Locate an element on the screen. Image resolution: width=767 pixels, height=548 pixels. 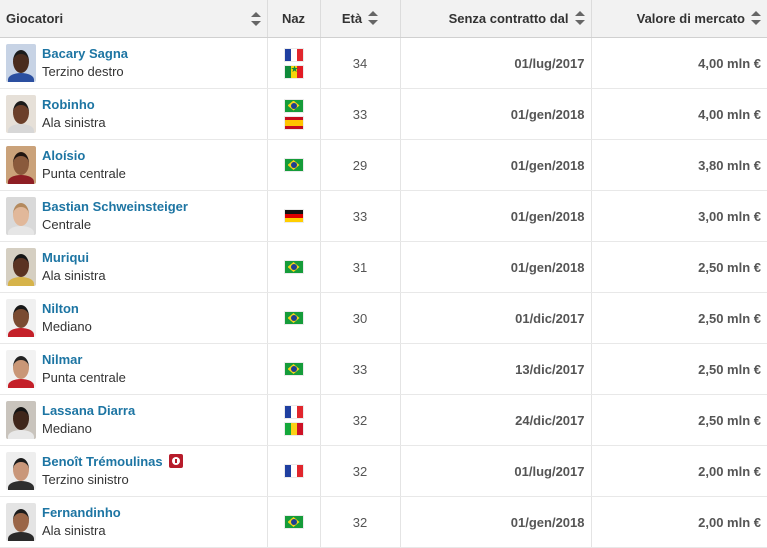
player-cell: Bacary Sagna Terzino destro is located at coordinates (134, 63).